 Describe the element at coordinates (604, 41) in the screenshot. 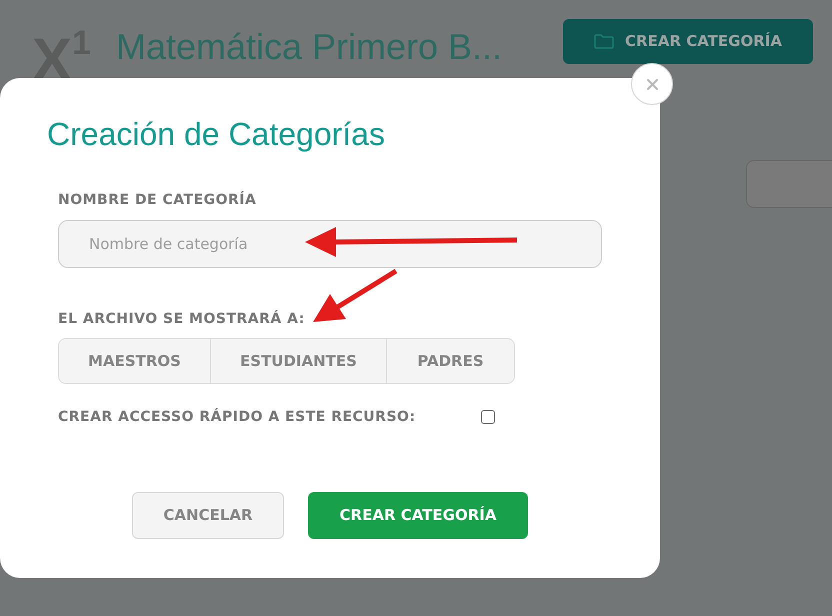

I see `folder-icon` at that location.